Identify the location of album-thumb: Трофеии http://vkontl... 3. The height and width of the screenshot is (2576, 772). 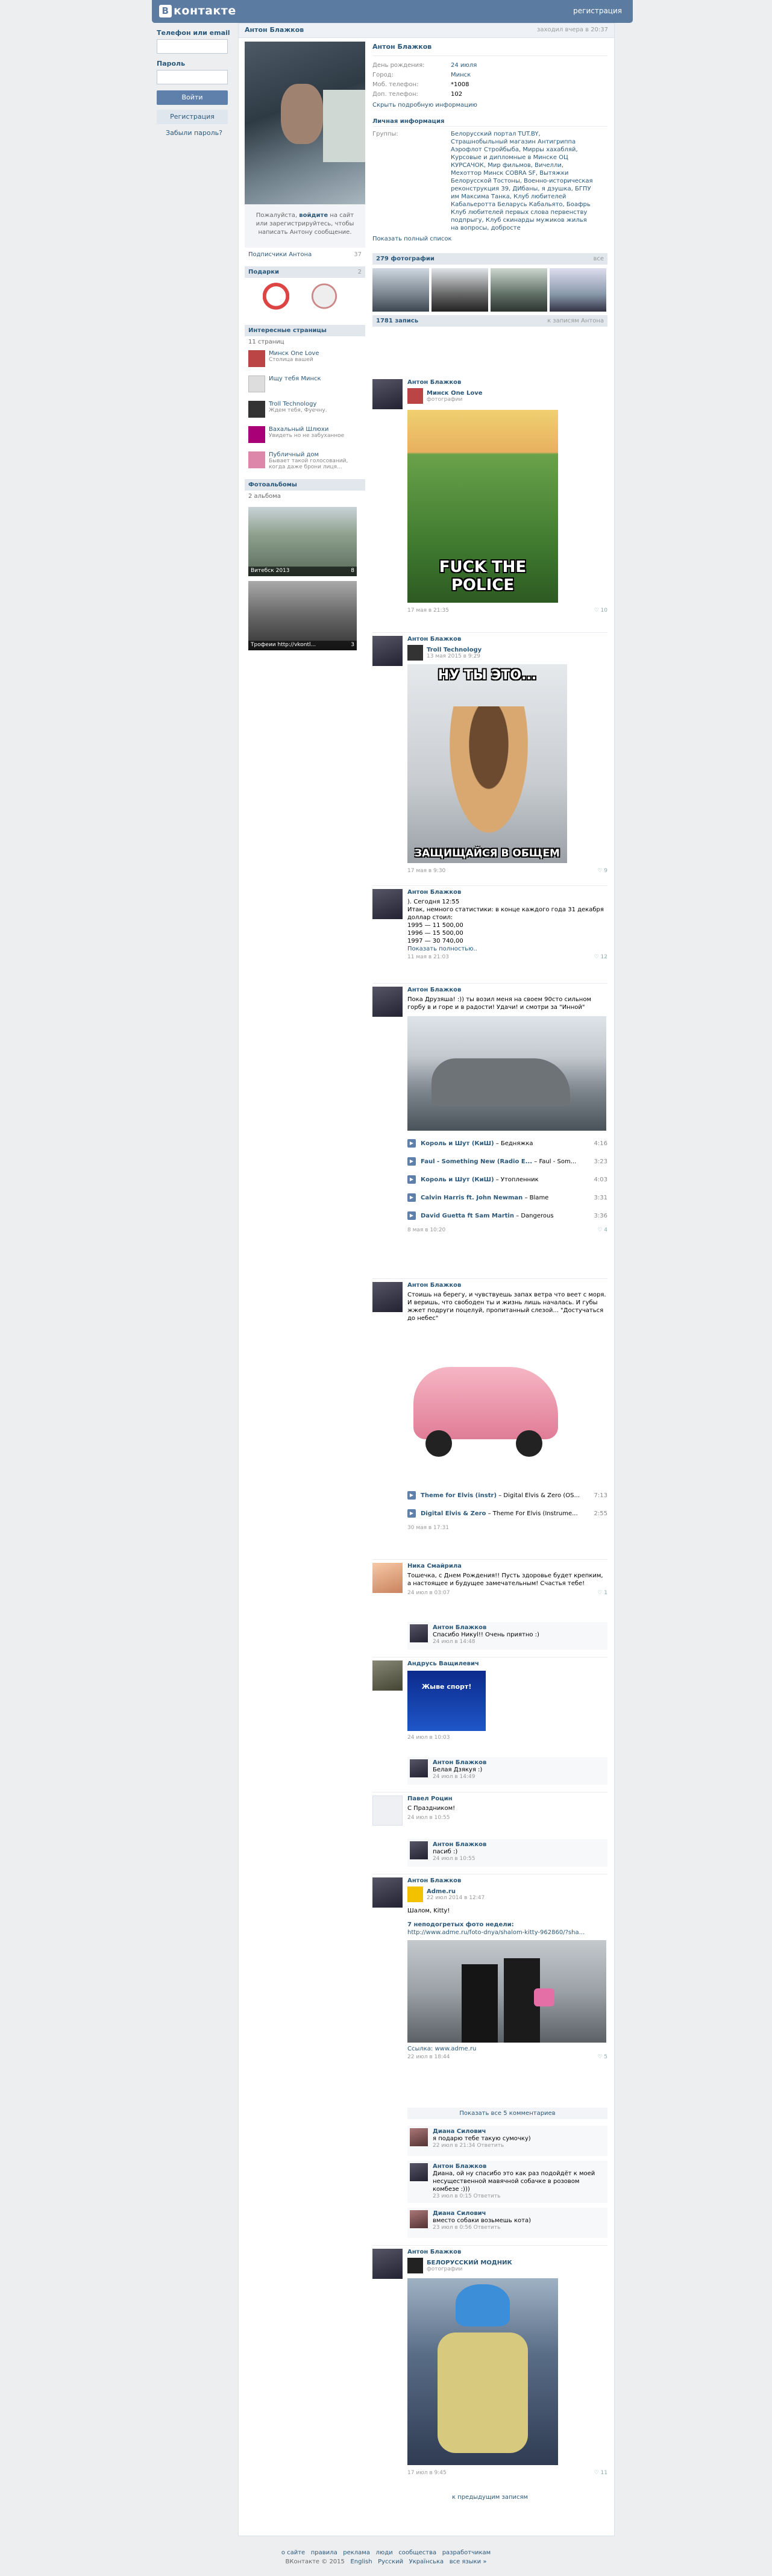
(302, 615).